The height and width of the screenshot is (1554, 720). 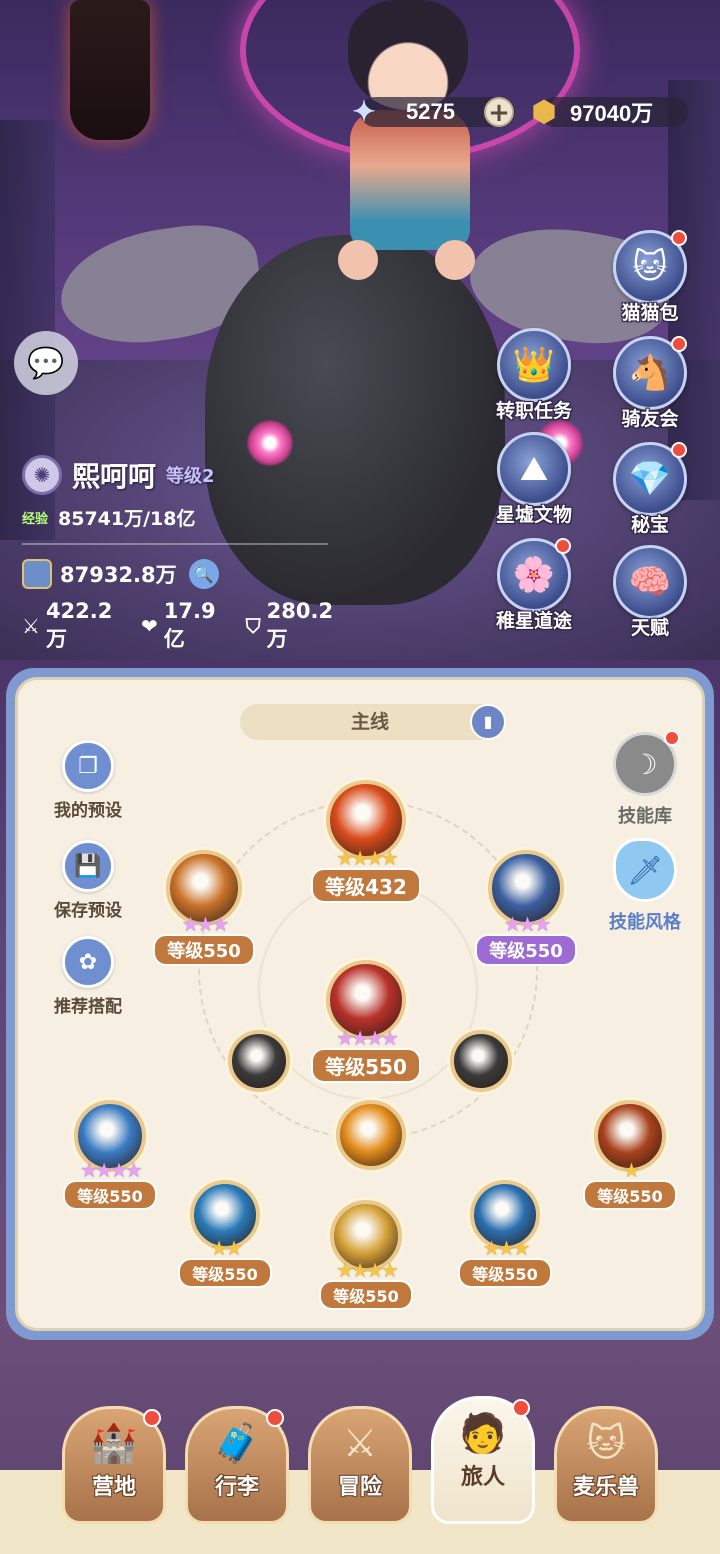 I want to click on save-preset-button: 💾 保存预设, so click(x=88, y=880).